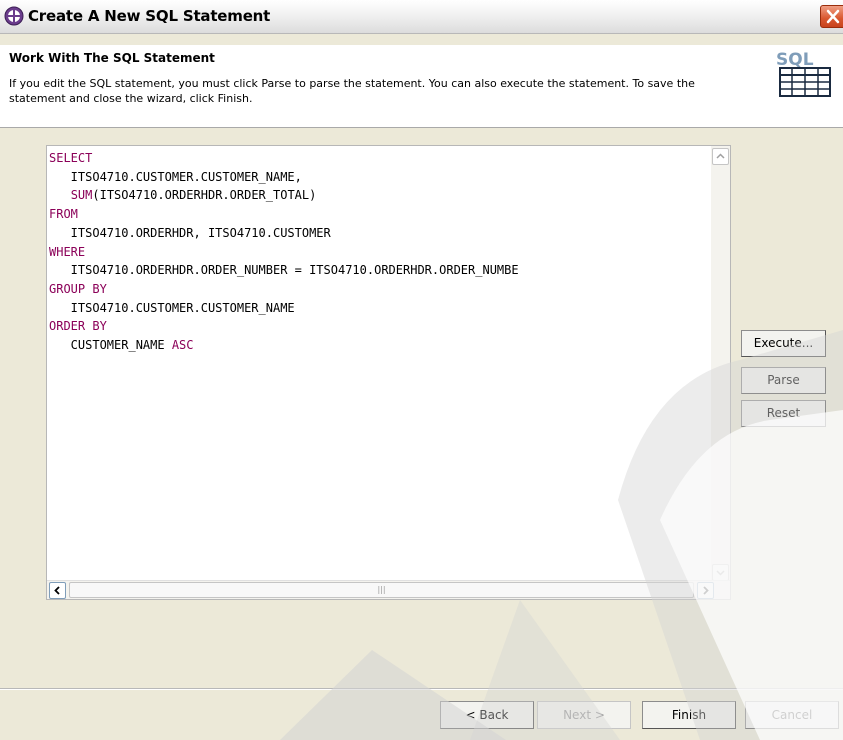 The height and width of the screenshot is (740, 843). I want to click on chevron-up-icon, so click(720, 156).